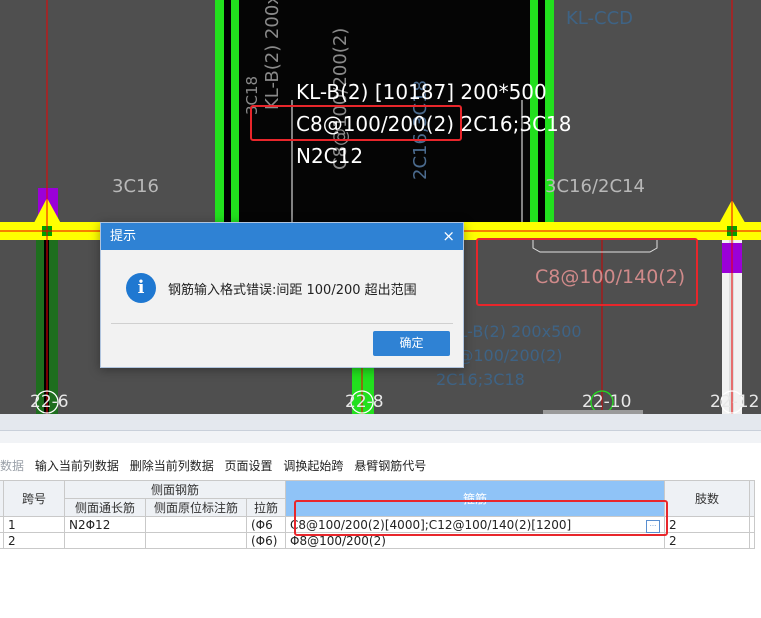  What do you see at coordinates (380, 437) in the screenshot?
I see `panel-subheader-bar` at bounding box center [380, 437].